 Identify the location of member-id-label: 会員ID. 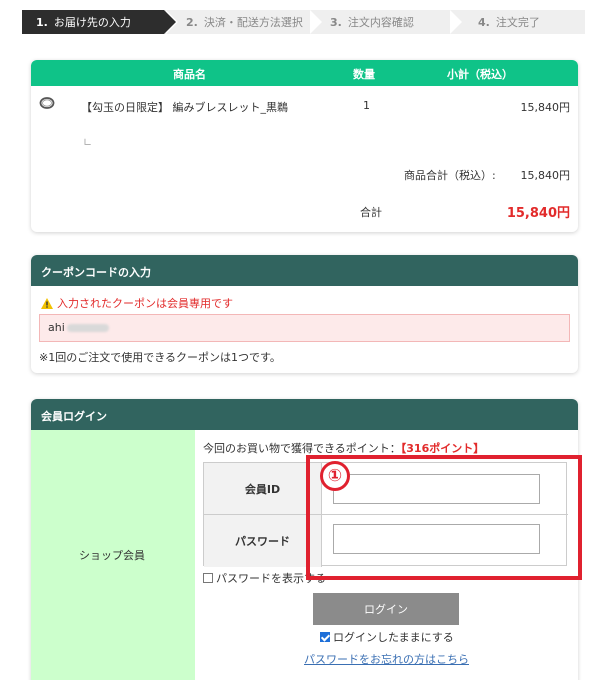
(263, 489).